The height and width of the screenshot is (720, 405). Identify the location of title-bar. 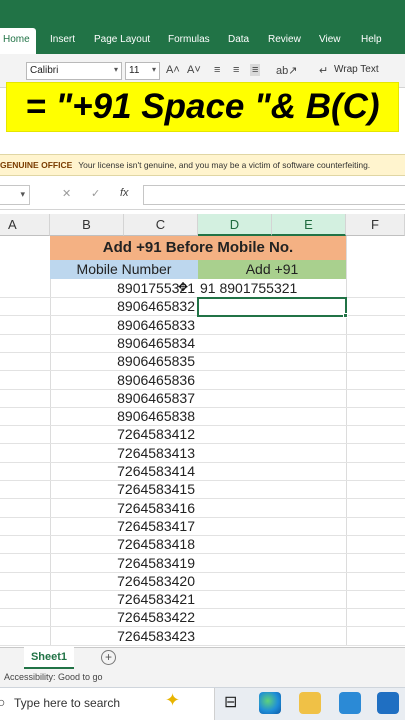
(202, 14).